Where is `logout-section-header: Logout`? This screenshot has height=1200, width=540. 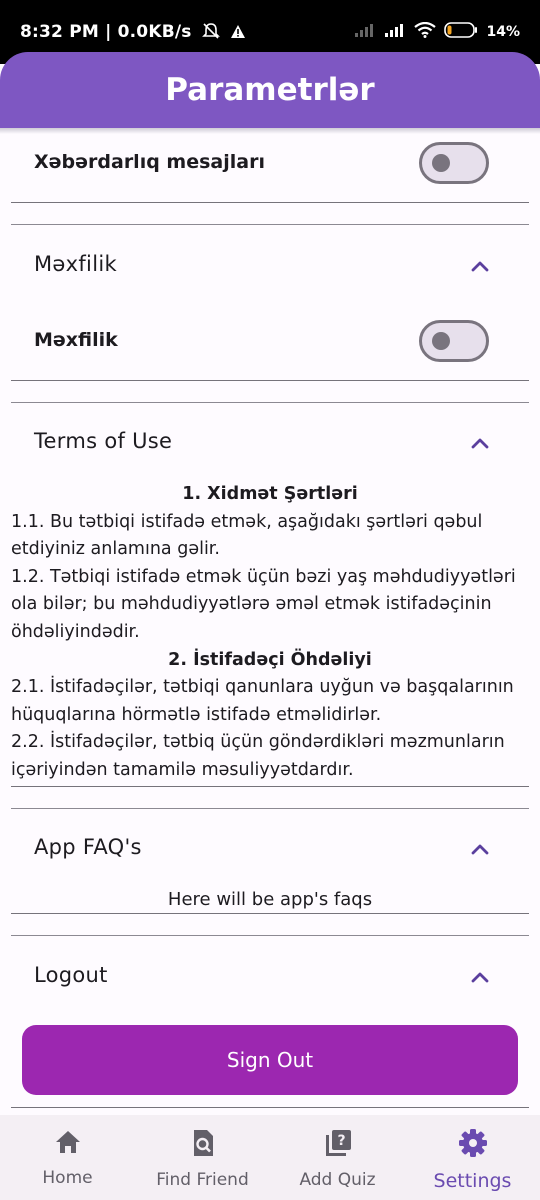 logout-section-header: Logout is located at coordinates (71, 975).